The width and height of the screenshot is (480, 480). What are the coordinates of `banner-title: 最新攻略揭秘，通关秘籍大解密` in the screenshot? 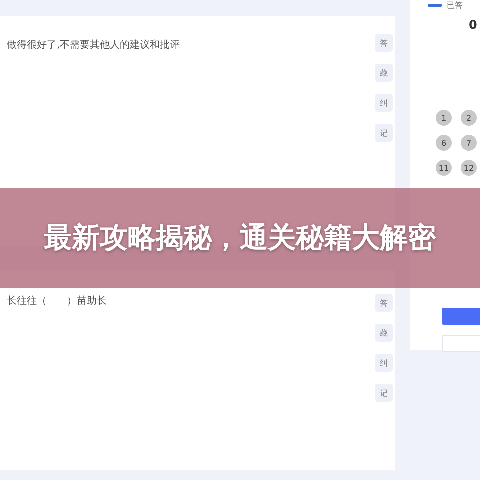 It's located at (240, 238).